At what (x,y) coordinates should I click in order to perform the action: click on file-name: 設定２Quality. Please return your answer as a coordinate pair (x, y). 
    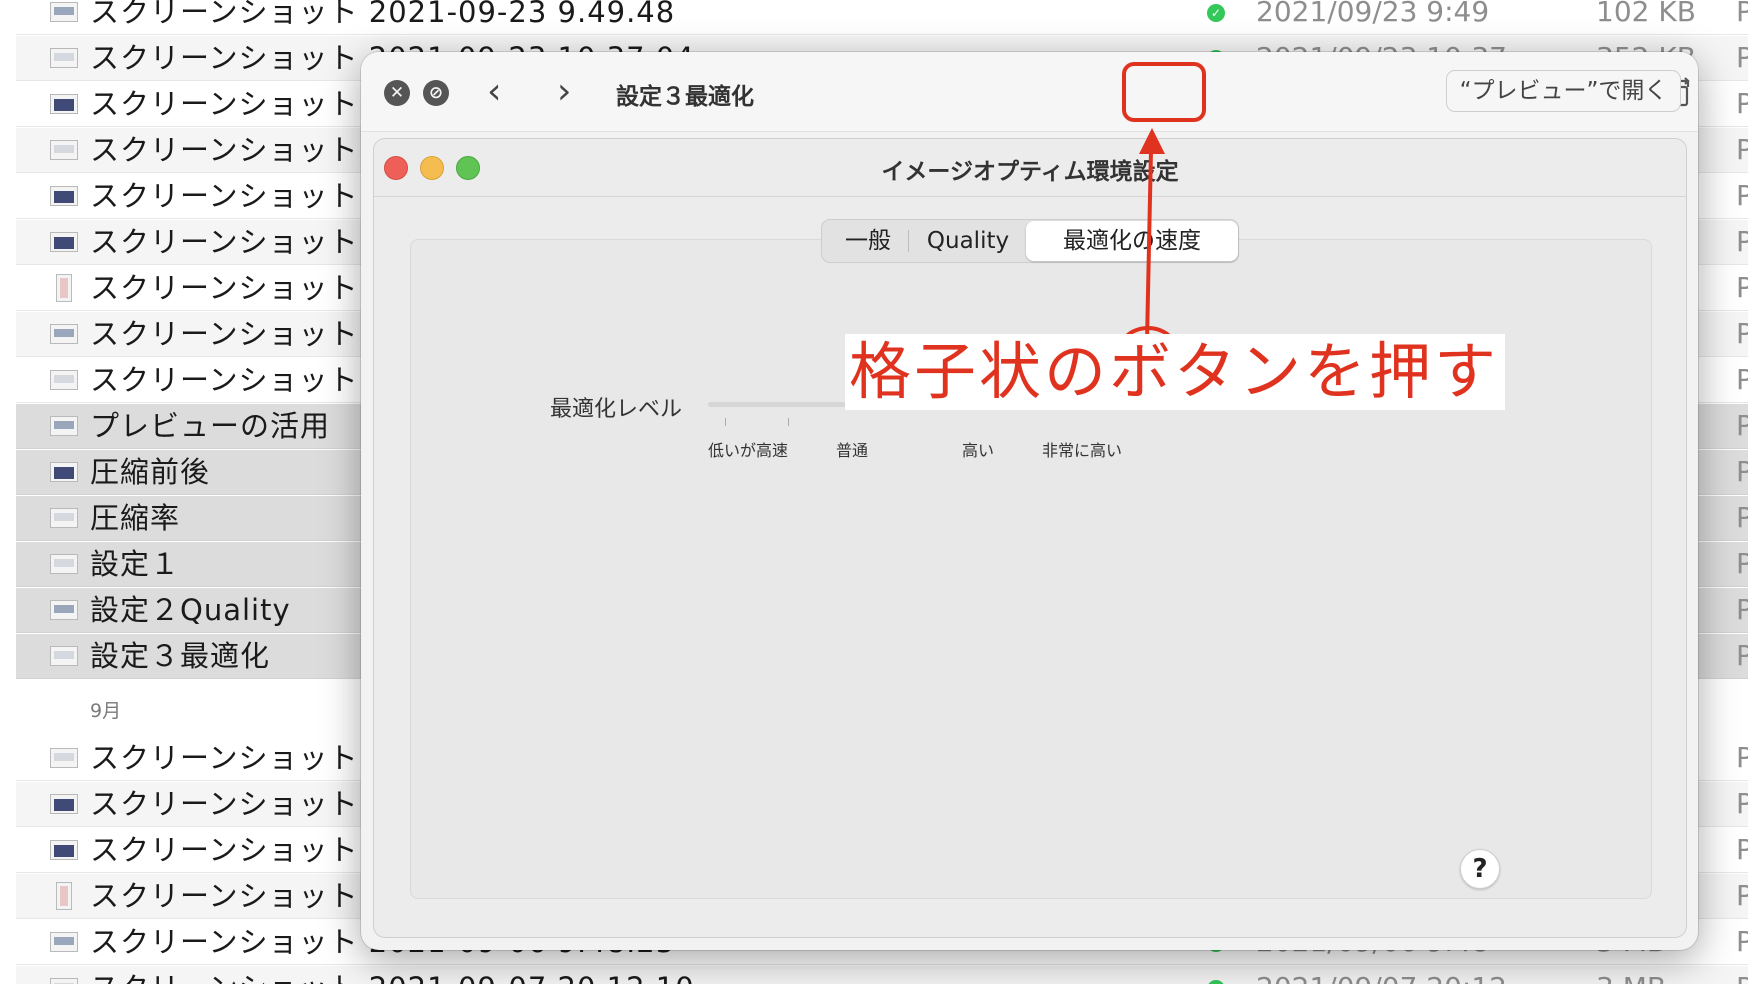
    Looking at the image, I should click on (190, 610).